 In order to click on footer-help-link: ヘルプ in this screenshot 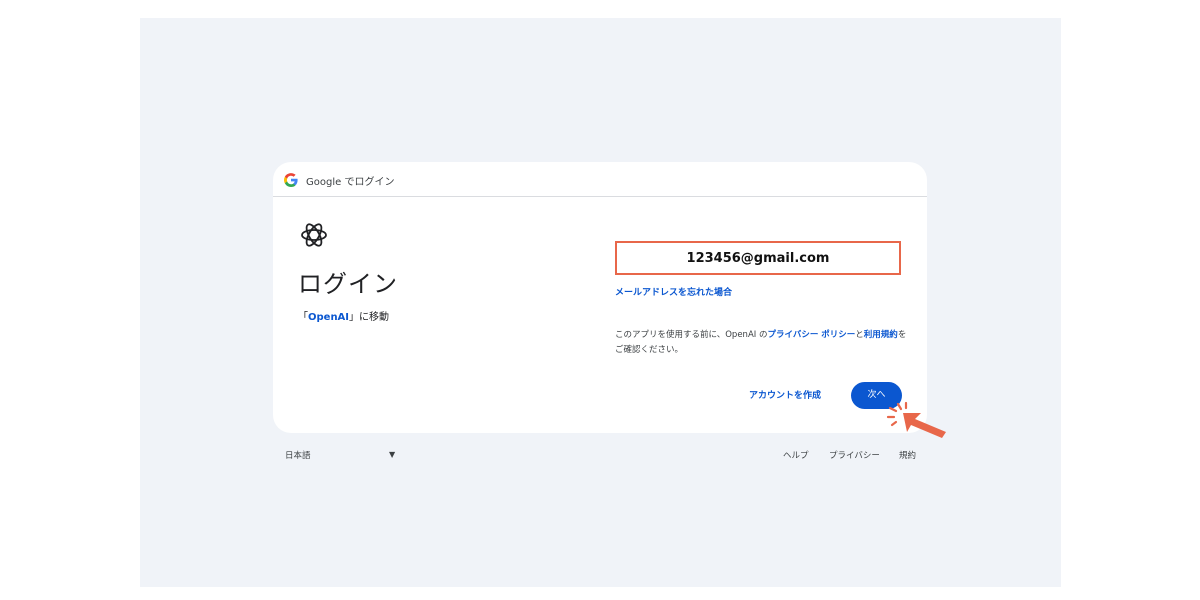, I will do `click(796, 455)`.